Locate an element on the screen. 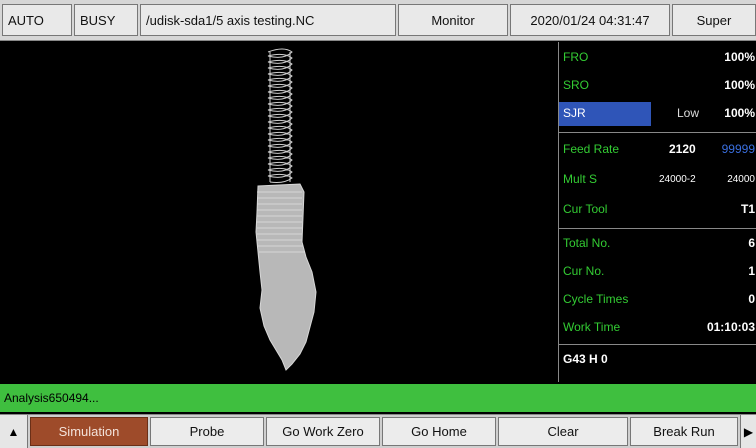  total-no-row: Total No. 6 is located at coordinates (657, 244).